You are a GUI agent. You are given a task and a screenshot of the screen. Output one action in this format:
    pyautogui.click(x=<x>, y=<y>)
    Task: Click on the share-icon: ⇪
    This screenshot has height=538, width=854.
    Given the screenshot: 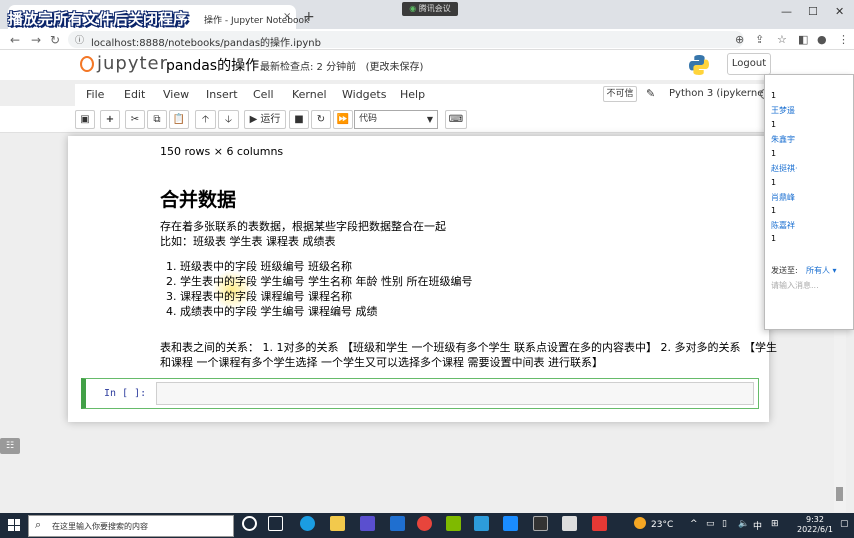 What is the action you would take?
    pyautogui.click(x=759, y=39)
    